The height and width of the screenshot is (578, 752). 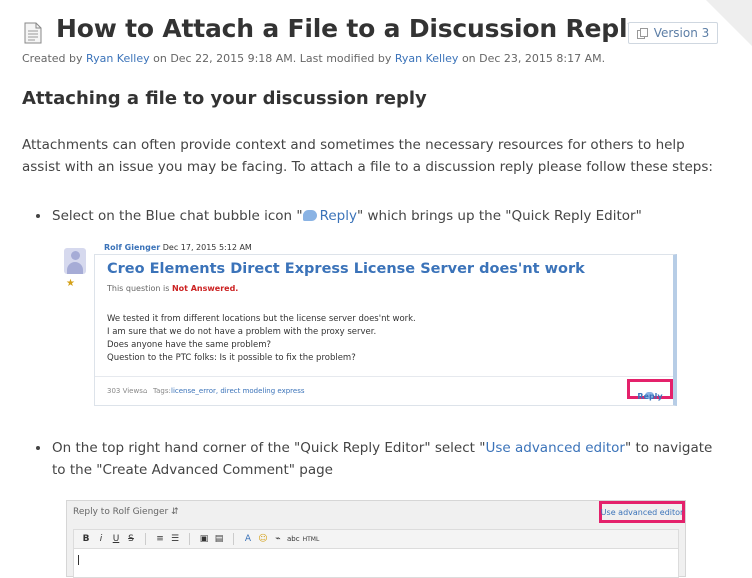 What do you see at coordinates (175, 539) in the screenshot?
I see `numbered-list-icon: ☰` at bounding box center [175, 539].